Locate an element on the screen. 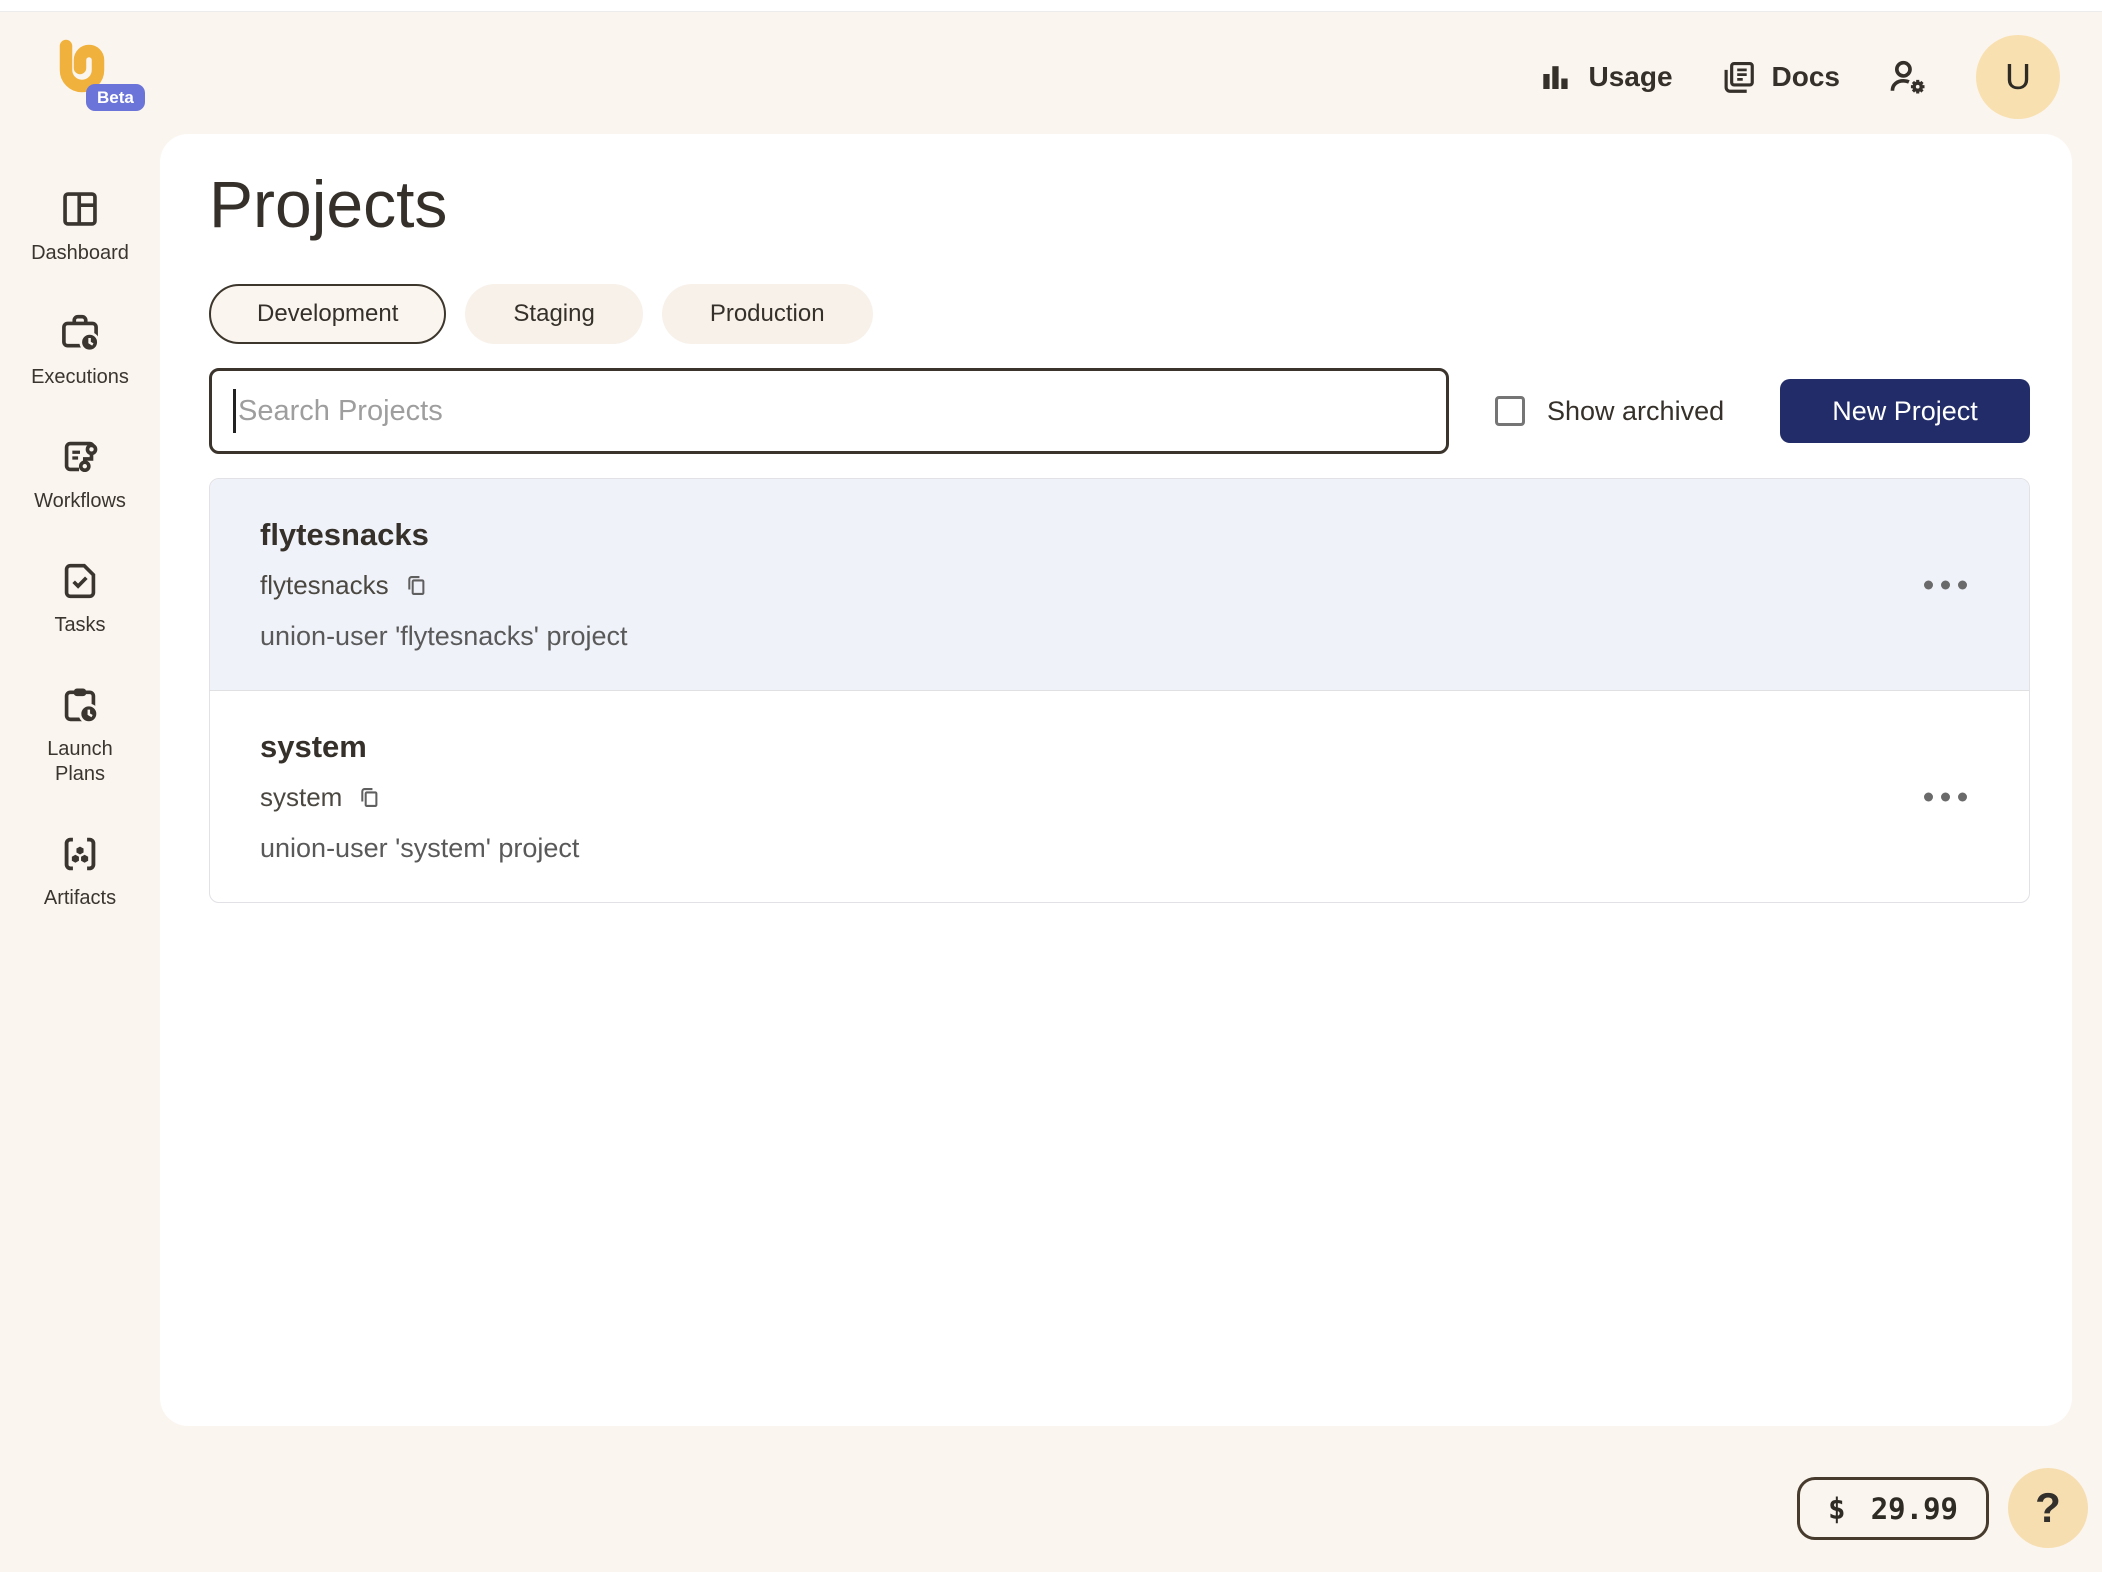 Image resolution: width=2102 pixels, height=1582 pixels. avatar: U is located at coordinates (2018, 77).